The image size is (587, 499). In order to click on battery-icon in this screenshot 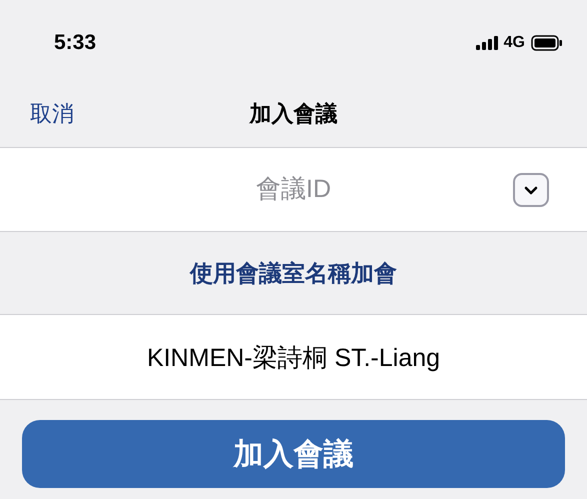, I will do `click(547, 43)`.